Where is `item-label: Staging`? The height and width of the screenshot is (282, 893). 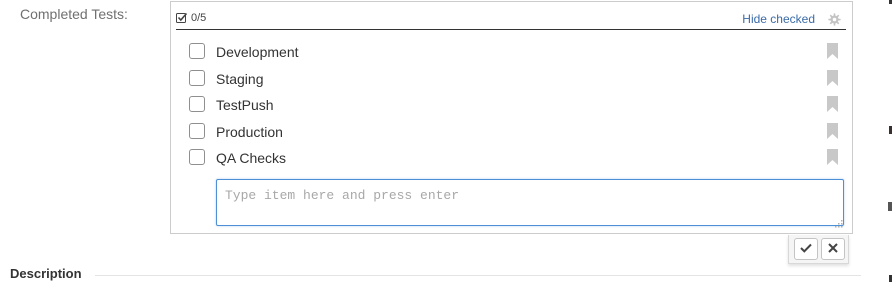
item-label: Staging is located at coordinates (239, 79).